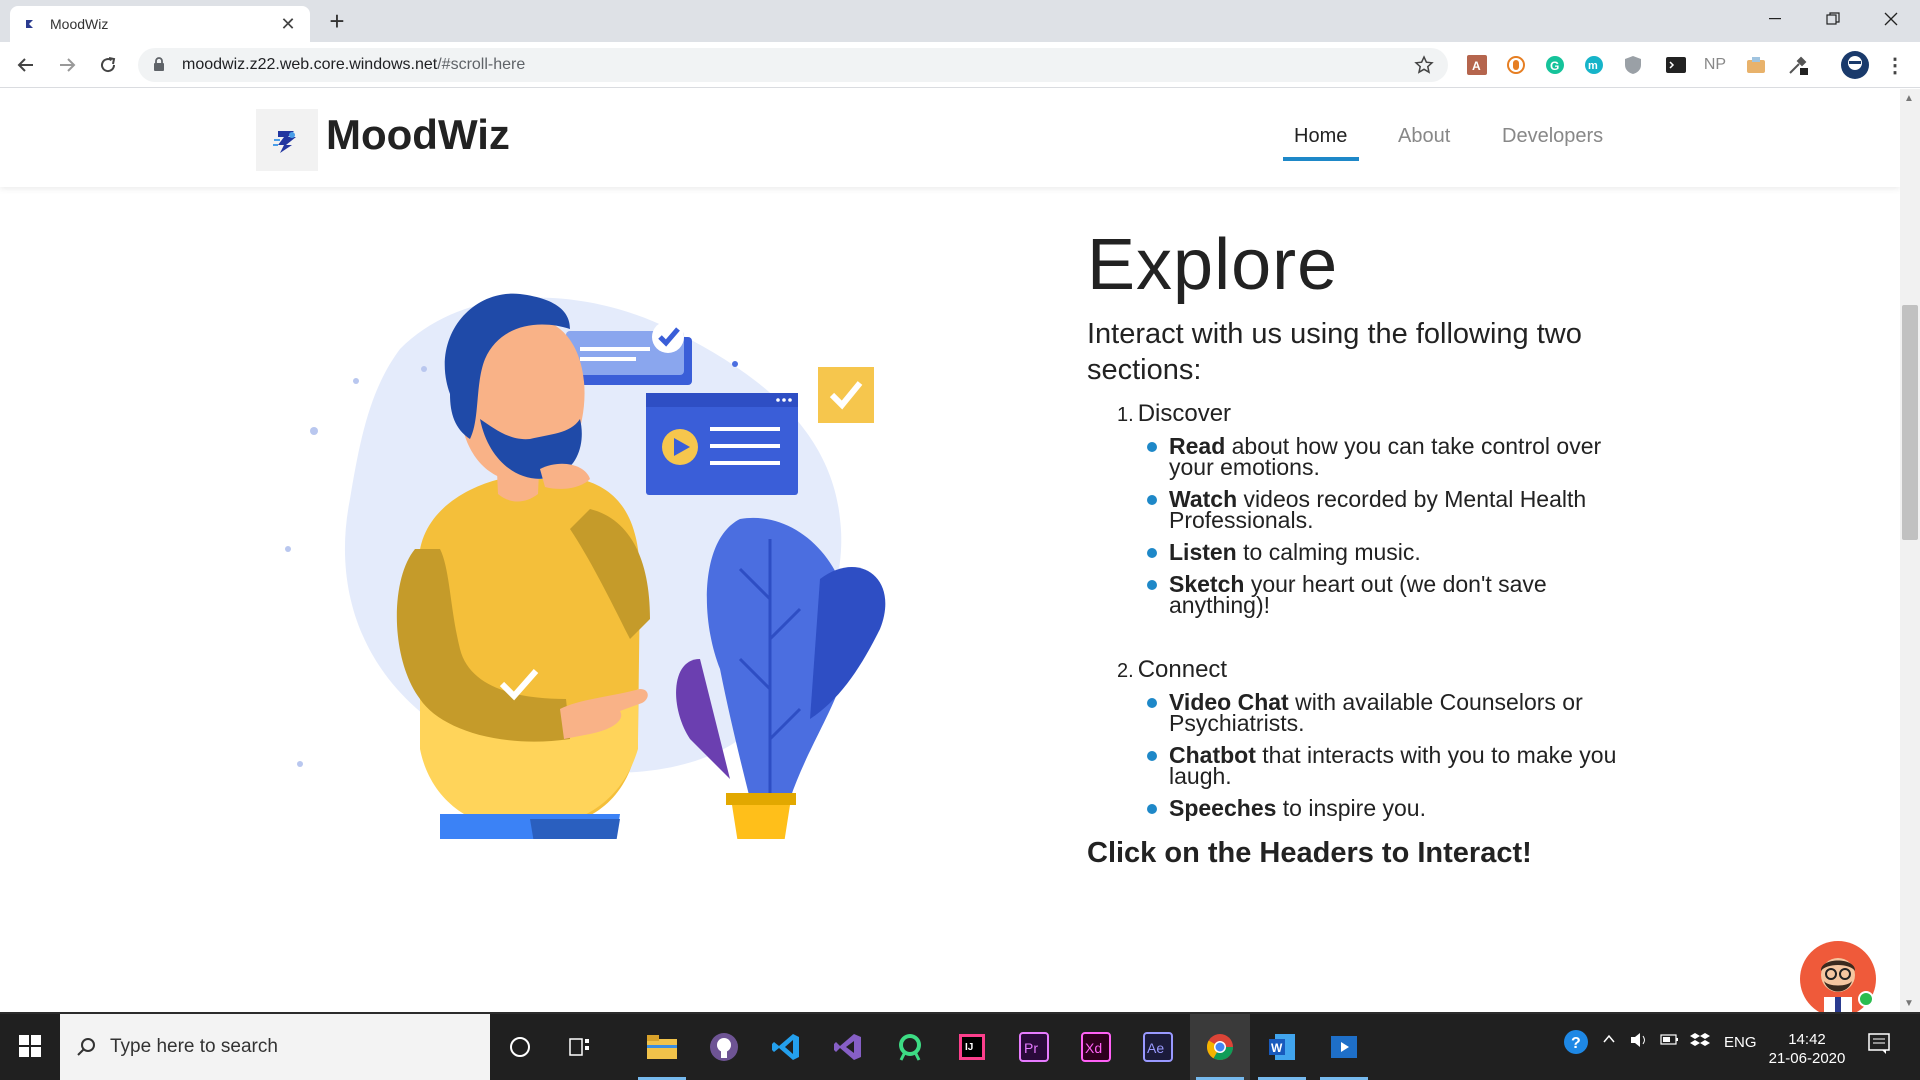 This screenshot has width=1920, height=1080. Describe the element at coordinates (1277, 1048) in the screenshot. I see `svg-text: W` at that location.